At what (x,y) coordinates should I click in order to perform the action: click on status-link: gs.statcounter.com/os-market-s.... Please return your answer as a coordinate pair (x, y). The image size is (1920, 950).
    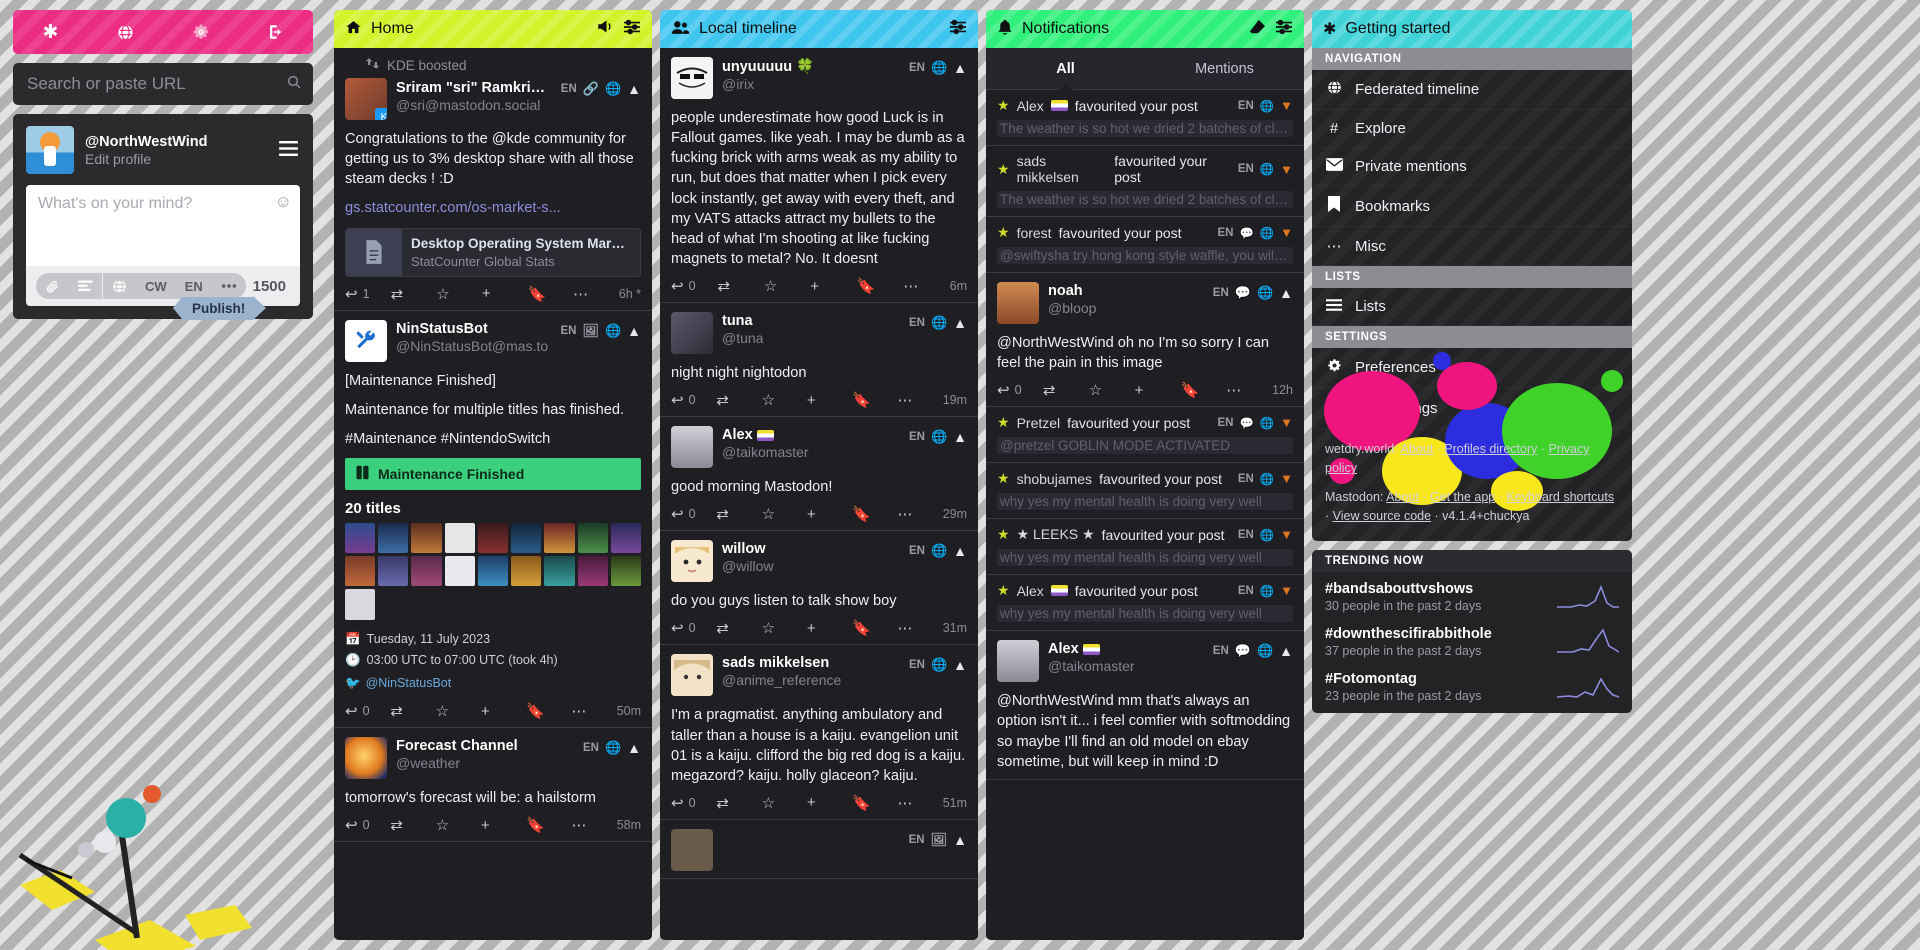
    Looking at the image, I should click on (453, 208).